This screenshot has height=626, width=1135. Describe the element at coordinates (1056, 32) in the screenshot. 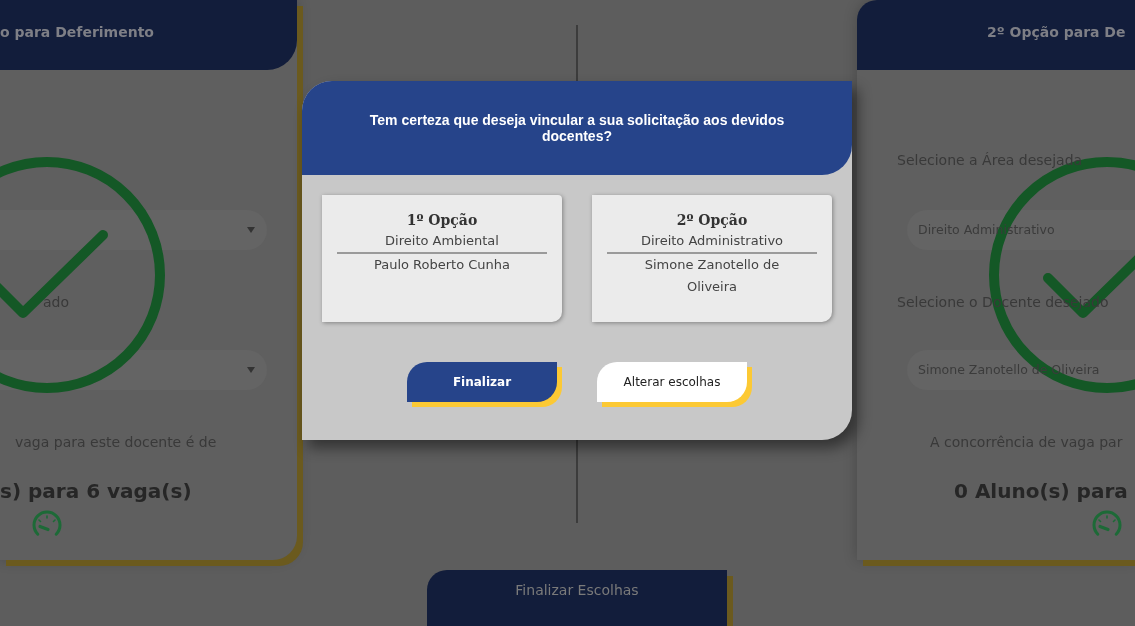

I see `panel-title: 2º Opção para De` at that location.